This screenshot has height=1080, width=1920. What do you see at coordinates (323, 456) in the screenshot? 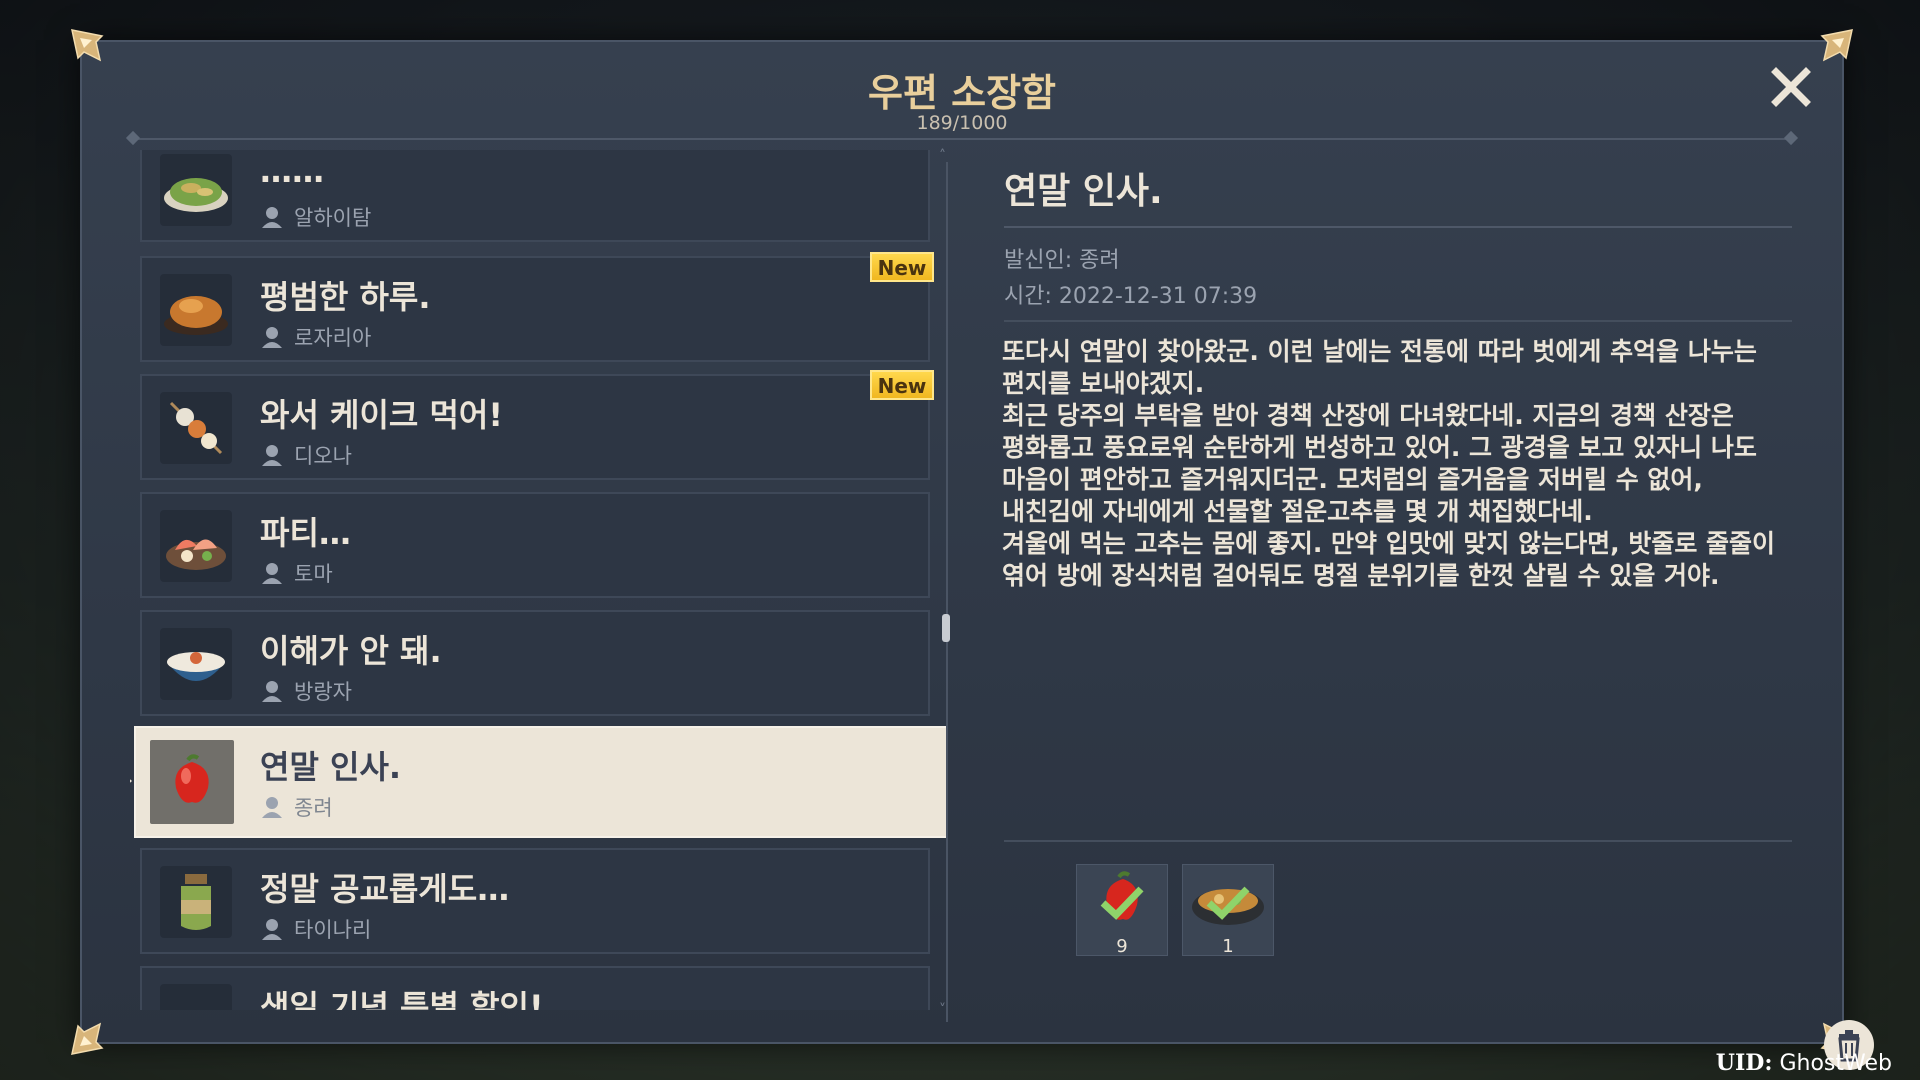
I see `mail-sender: 디오나` at bounding box center [323, 456].